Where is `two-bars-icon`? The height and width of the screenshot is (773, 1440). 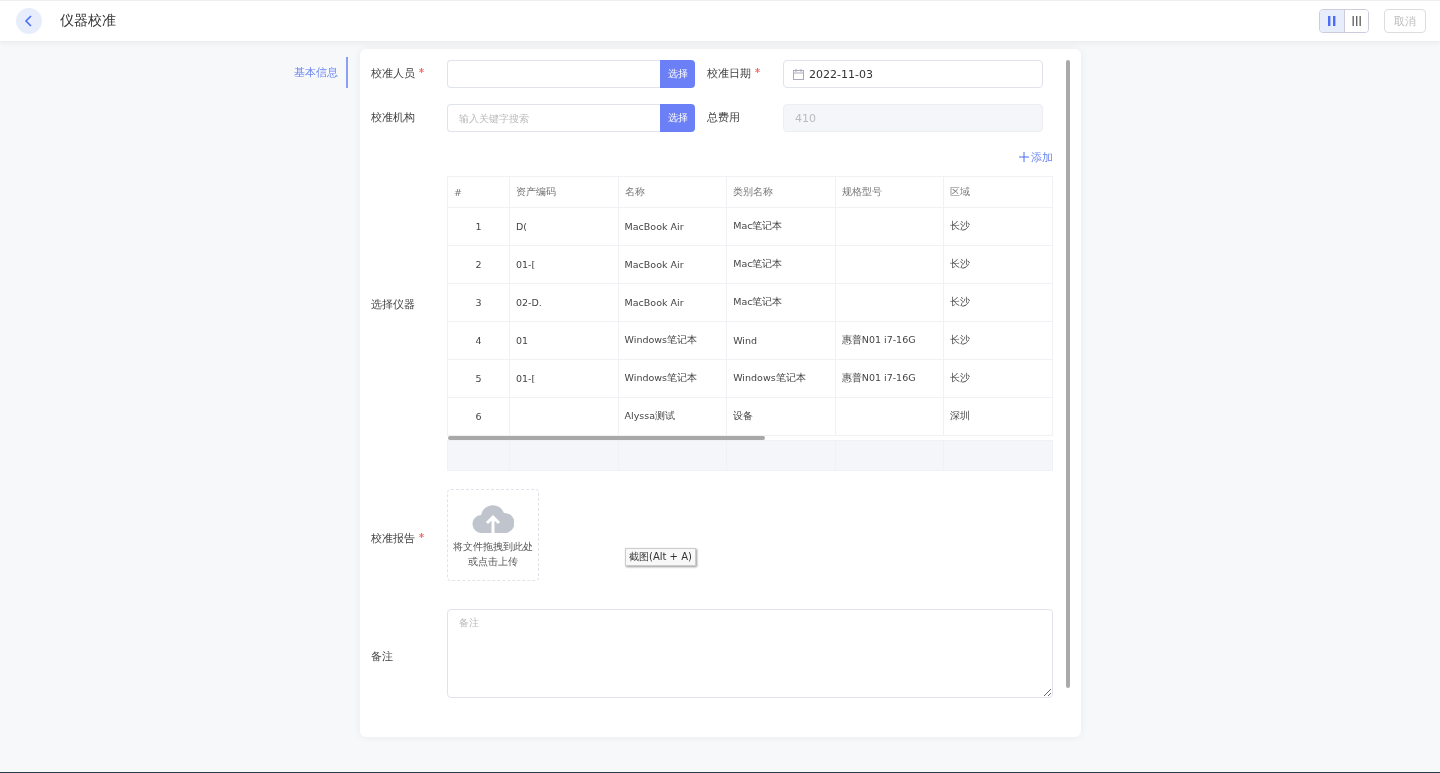
two-bars-icon is located at coordinates (1332, 21).